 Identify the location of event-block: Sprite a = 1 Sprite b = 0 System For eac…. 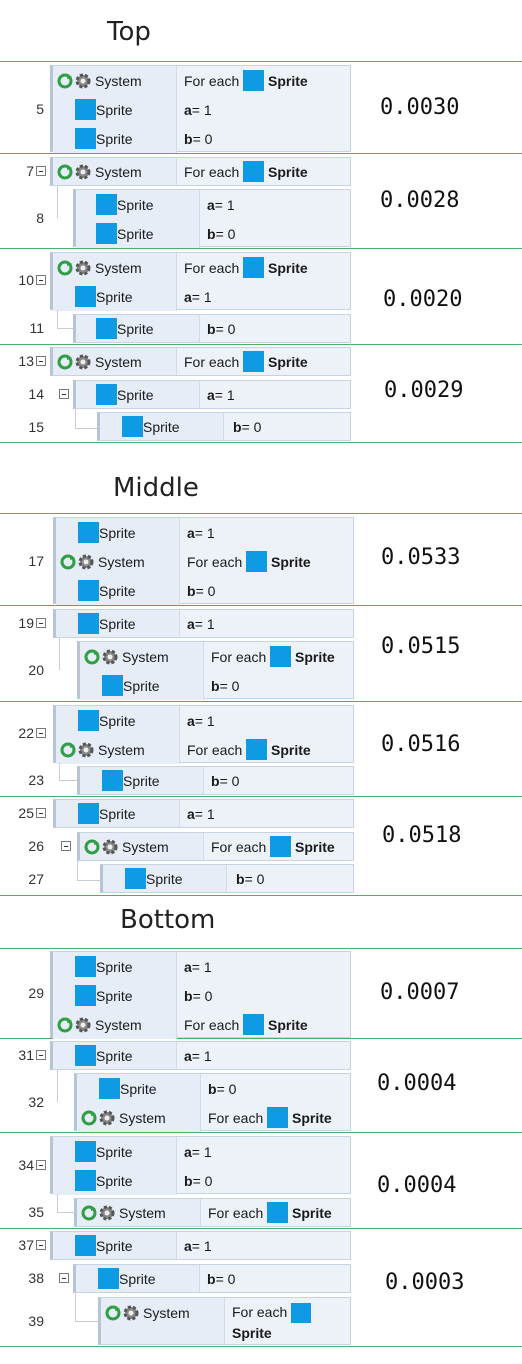
(200, 995).